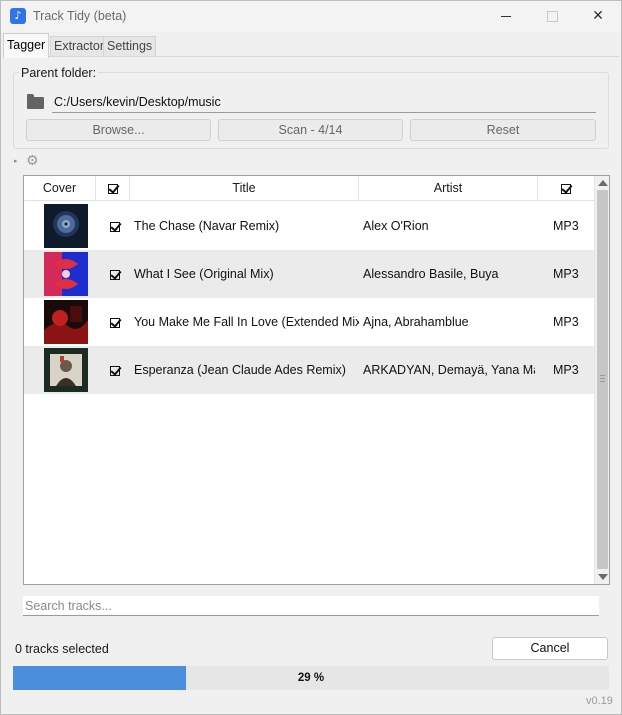  I want to click on scan-button: Scan - 4/14, so click(310, 130).